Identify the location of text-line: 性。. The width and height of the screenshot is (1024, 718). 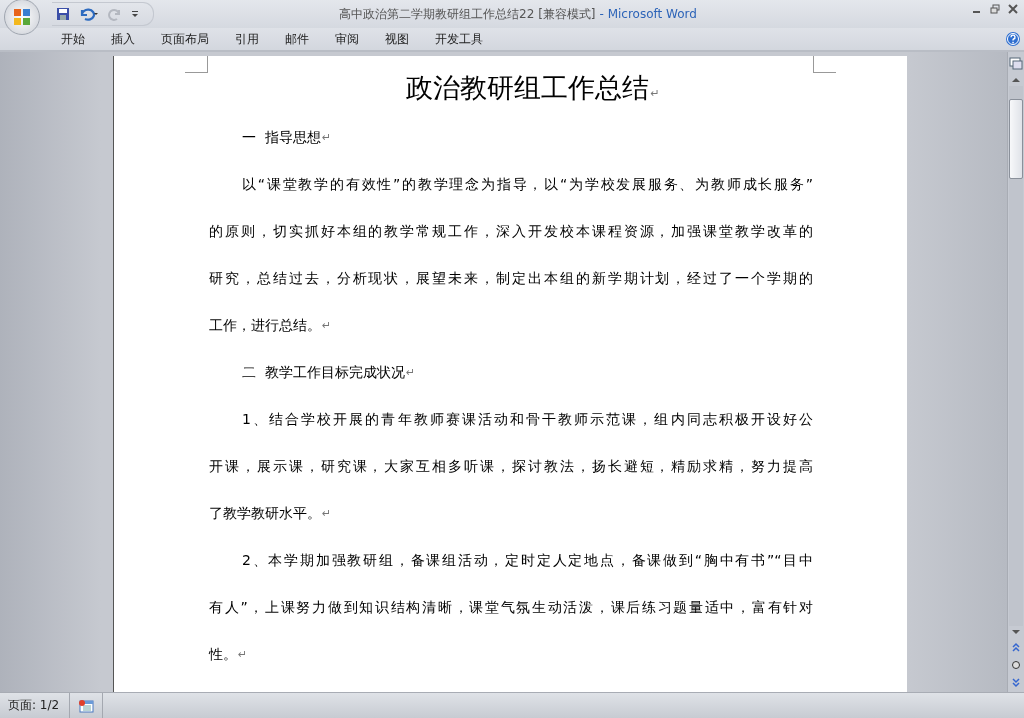
(223, 654).